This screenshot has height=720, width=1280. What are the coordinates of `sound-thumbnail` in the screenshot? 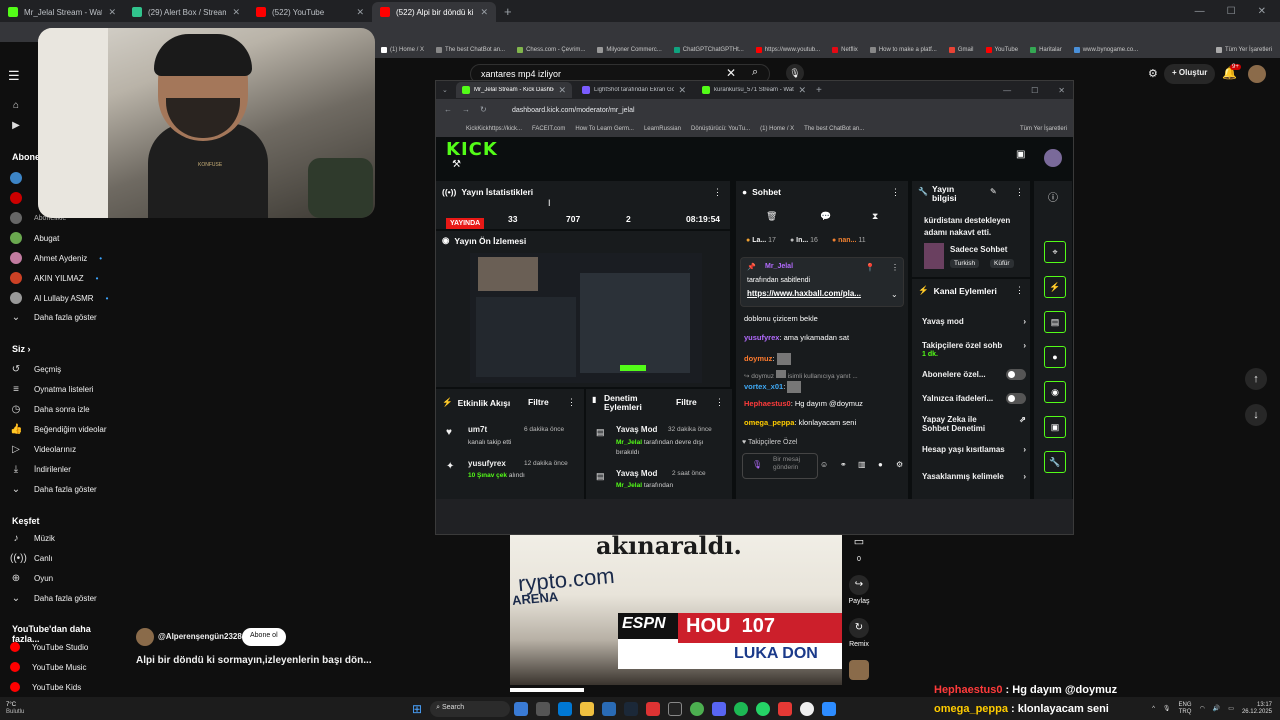 It's located at (859, 670).